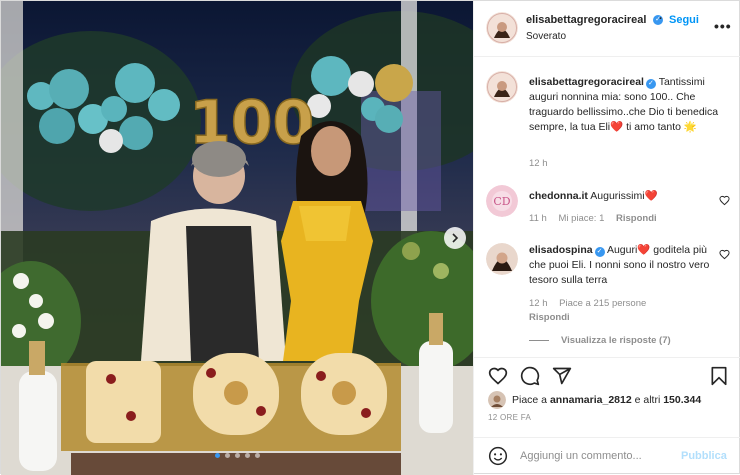 This screenshot has width=740, height=475. I want to click on emoji-icon, so click(498, 456).